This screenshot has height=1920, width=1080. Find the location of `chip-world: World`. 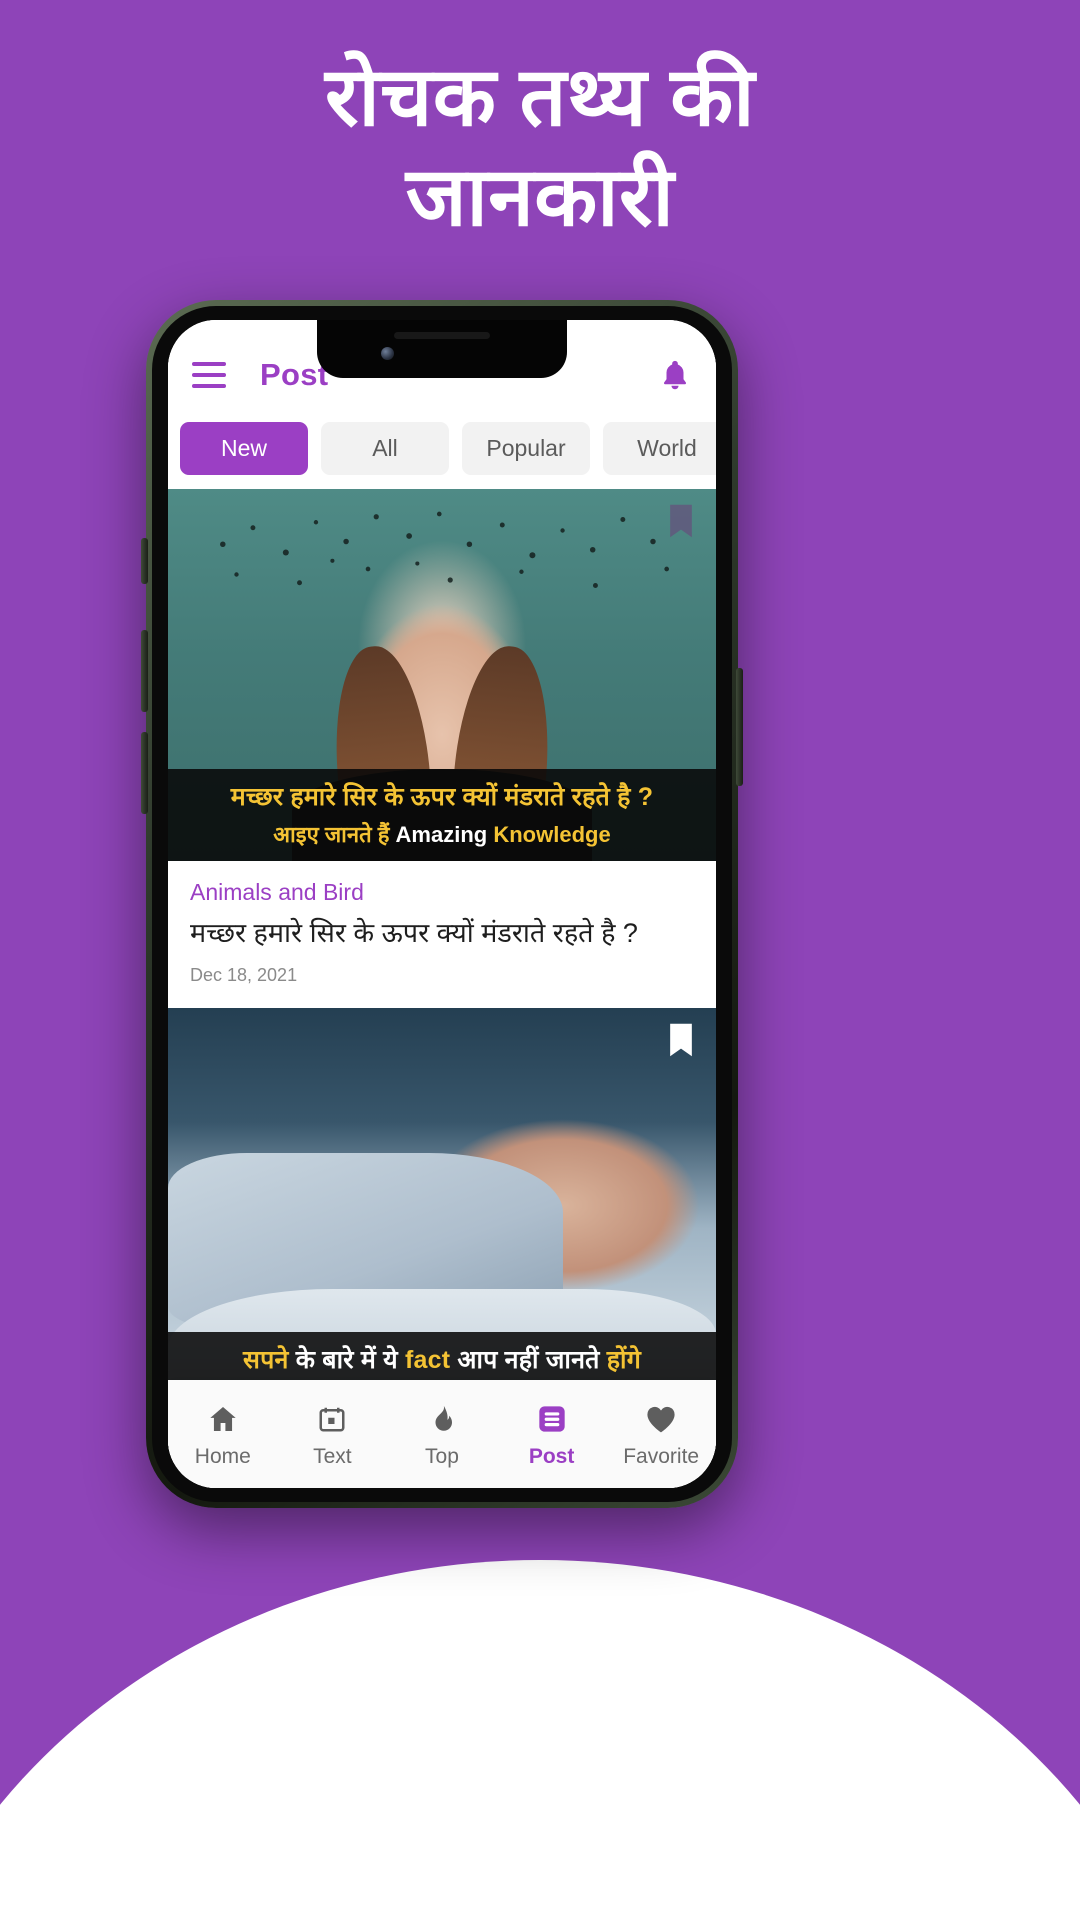

chip-world: World is located at coordinates (659, 448).